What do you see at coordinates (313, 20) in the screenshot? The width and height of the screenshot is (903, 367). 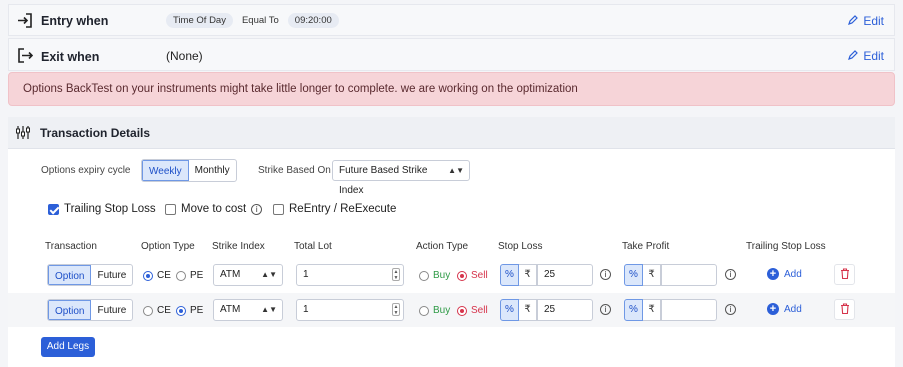 I see `chip-time-value: 09:20:00` at bounding box center [313, 20].